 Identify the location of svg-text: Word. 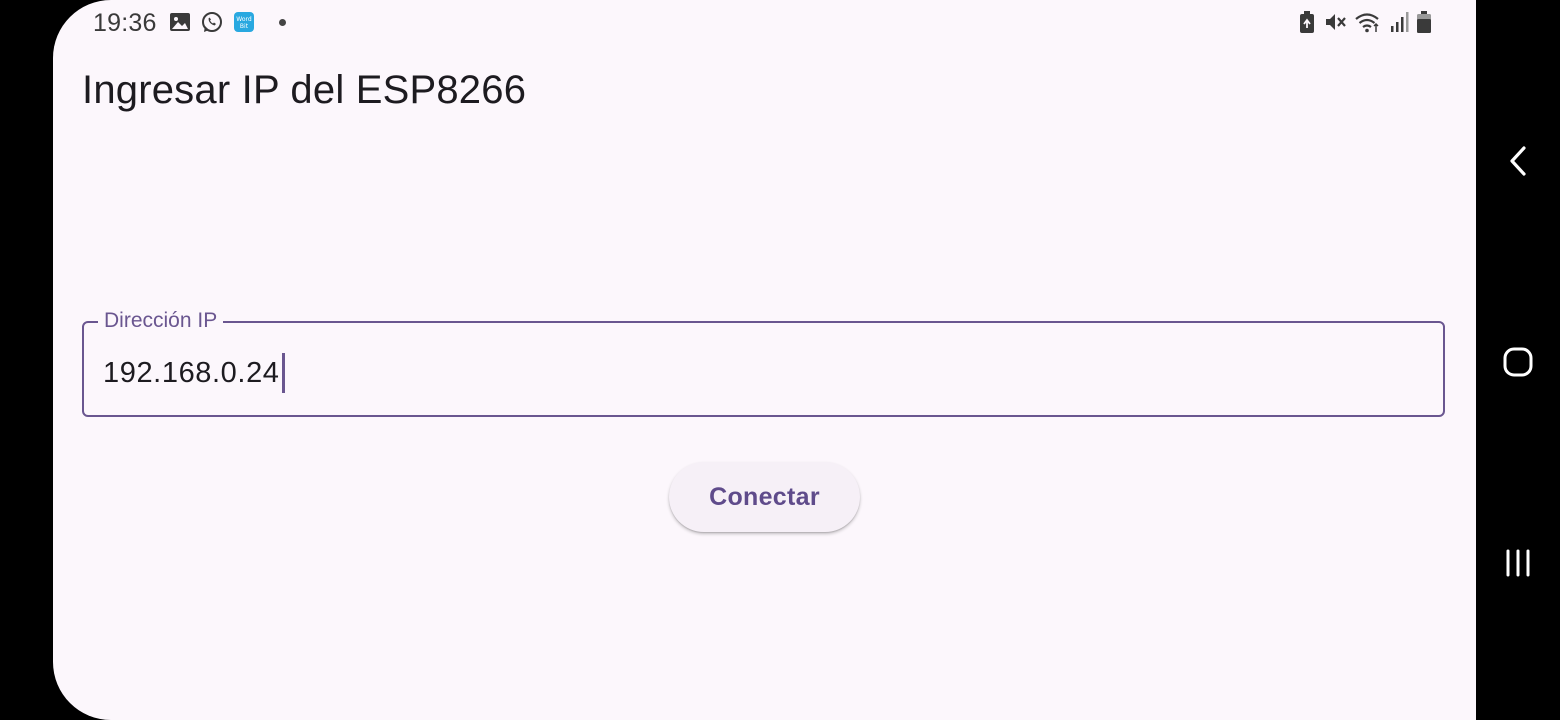
(244, 19).